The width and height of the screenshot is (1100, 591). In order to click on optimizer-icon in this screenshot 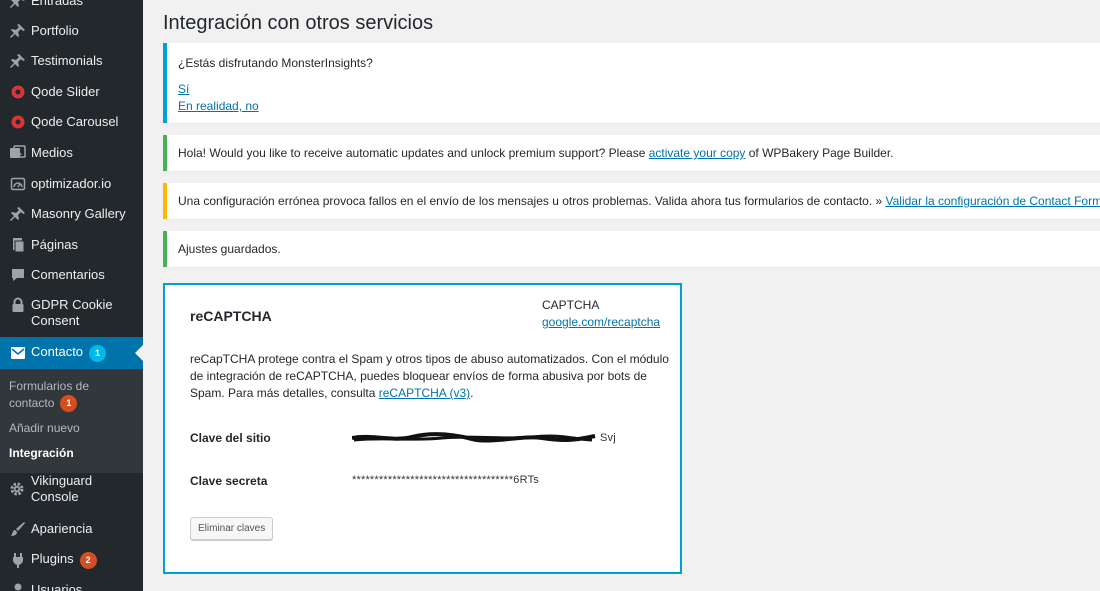, I will do `click(15, 184)`.